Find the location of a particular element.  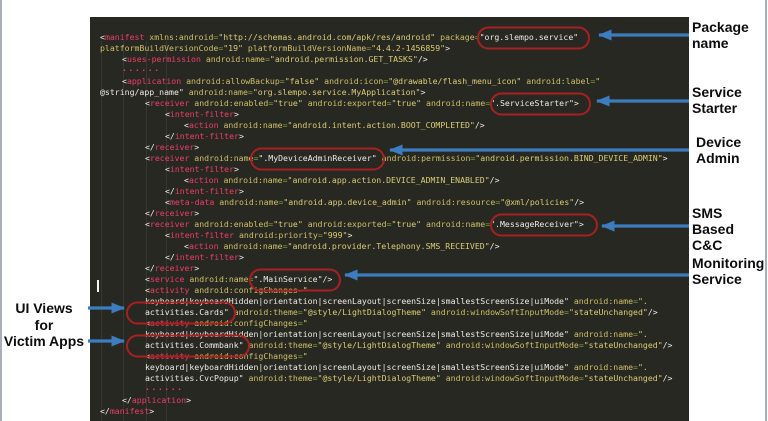

code-line: <activity android:configChanges=" is located at coordinates (389, 290).